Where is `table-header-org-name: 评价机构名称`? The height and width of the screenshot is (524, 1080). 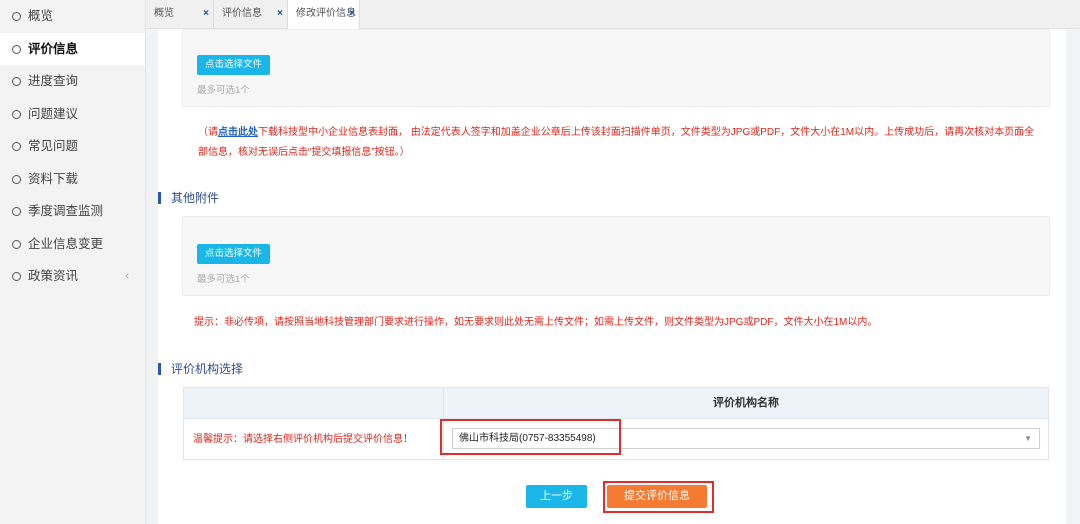
table-header-org-name: 评价机构名称 is located at coordinates (746, 403).